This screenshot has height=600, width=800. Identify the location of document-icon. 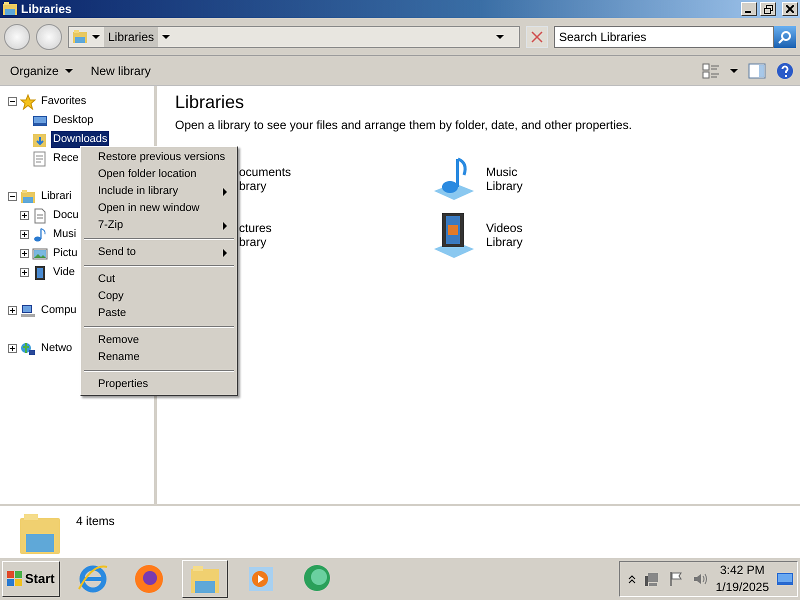
(40, 216).